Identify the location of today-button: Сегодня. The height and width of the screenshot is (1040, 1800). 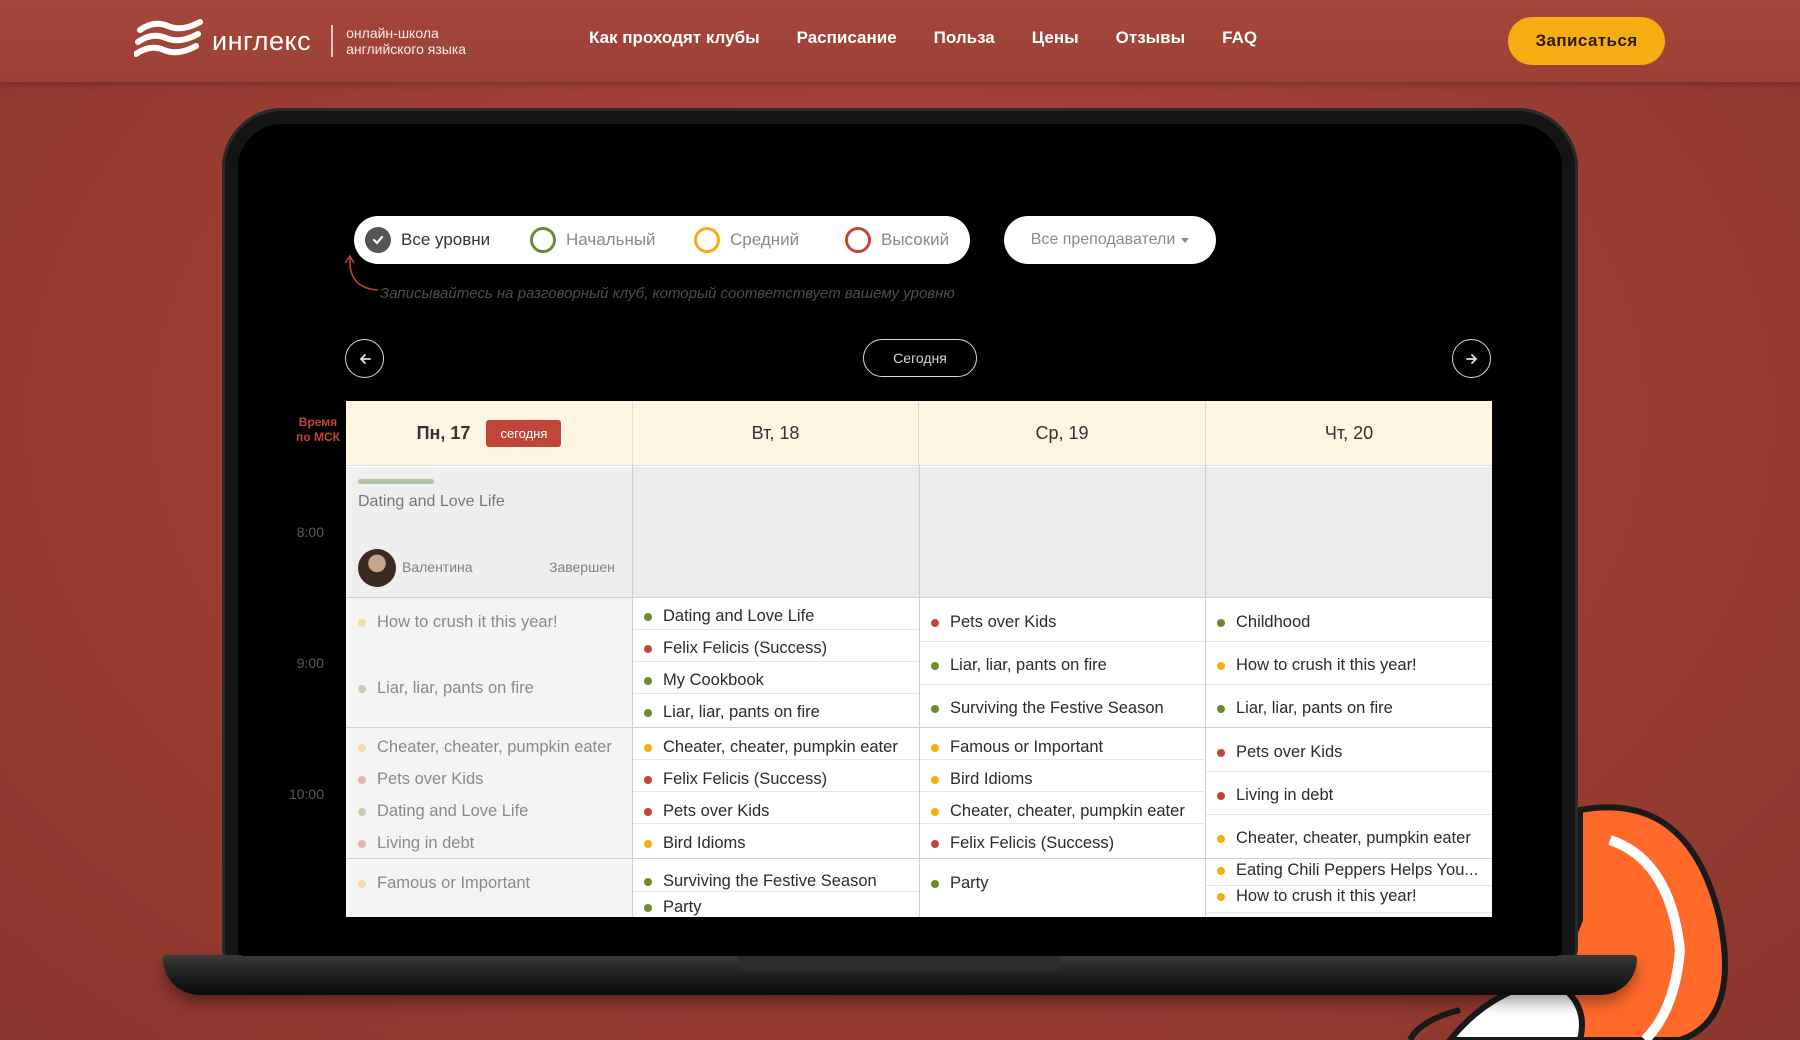
(920, 358).